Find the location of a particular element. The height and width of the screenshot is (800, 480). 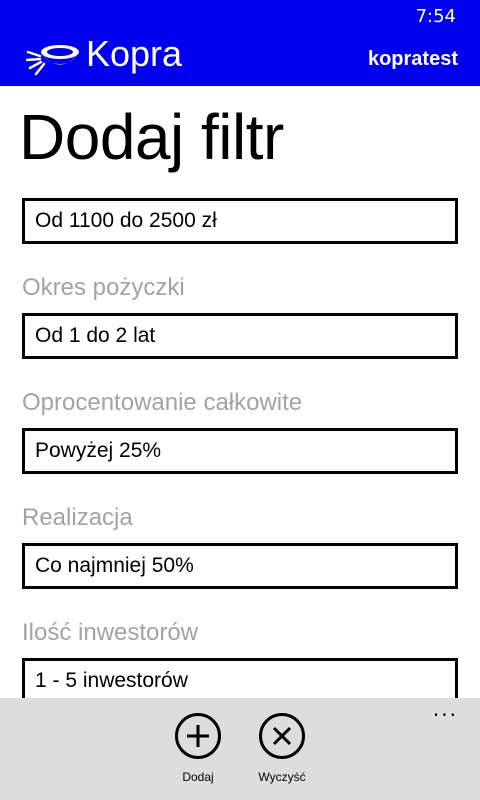

app-bar: ... Dodaj Wyczyść is located at coordinates (240, 749).